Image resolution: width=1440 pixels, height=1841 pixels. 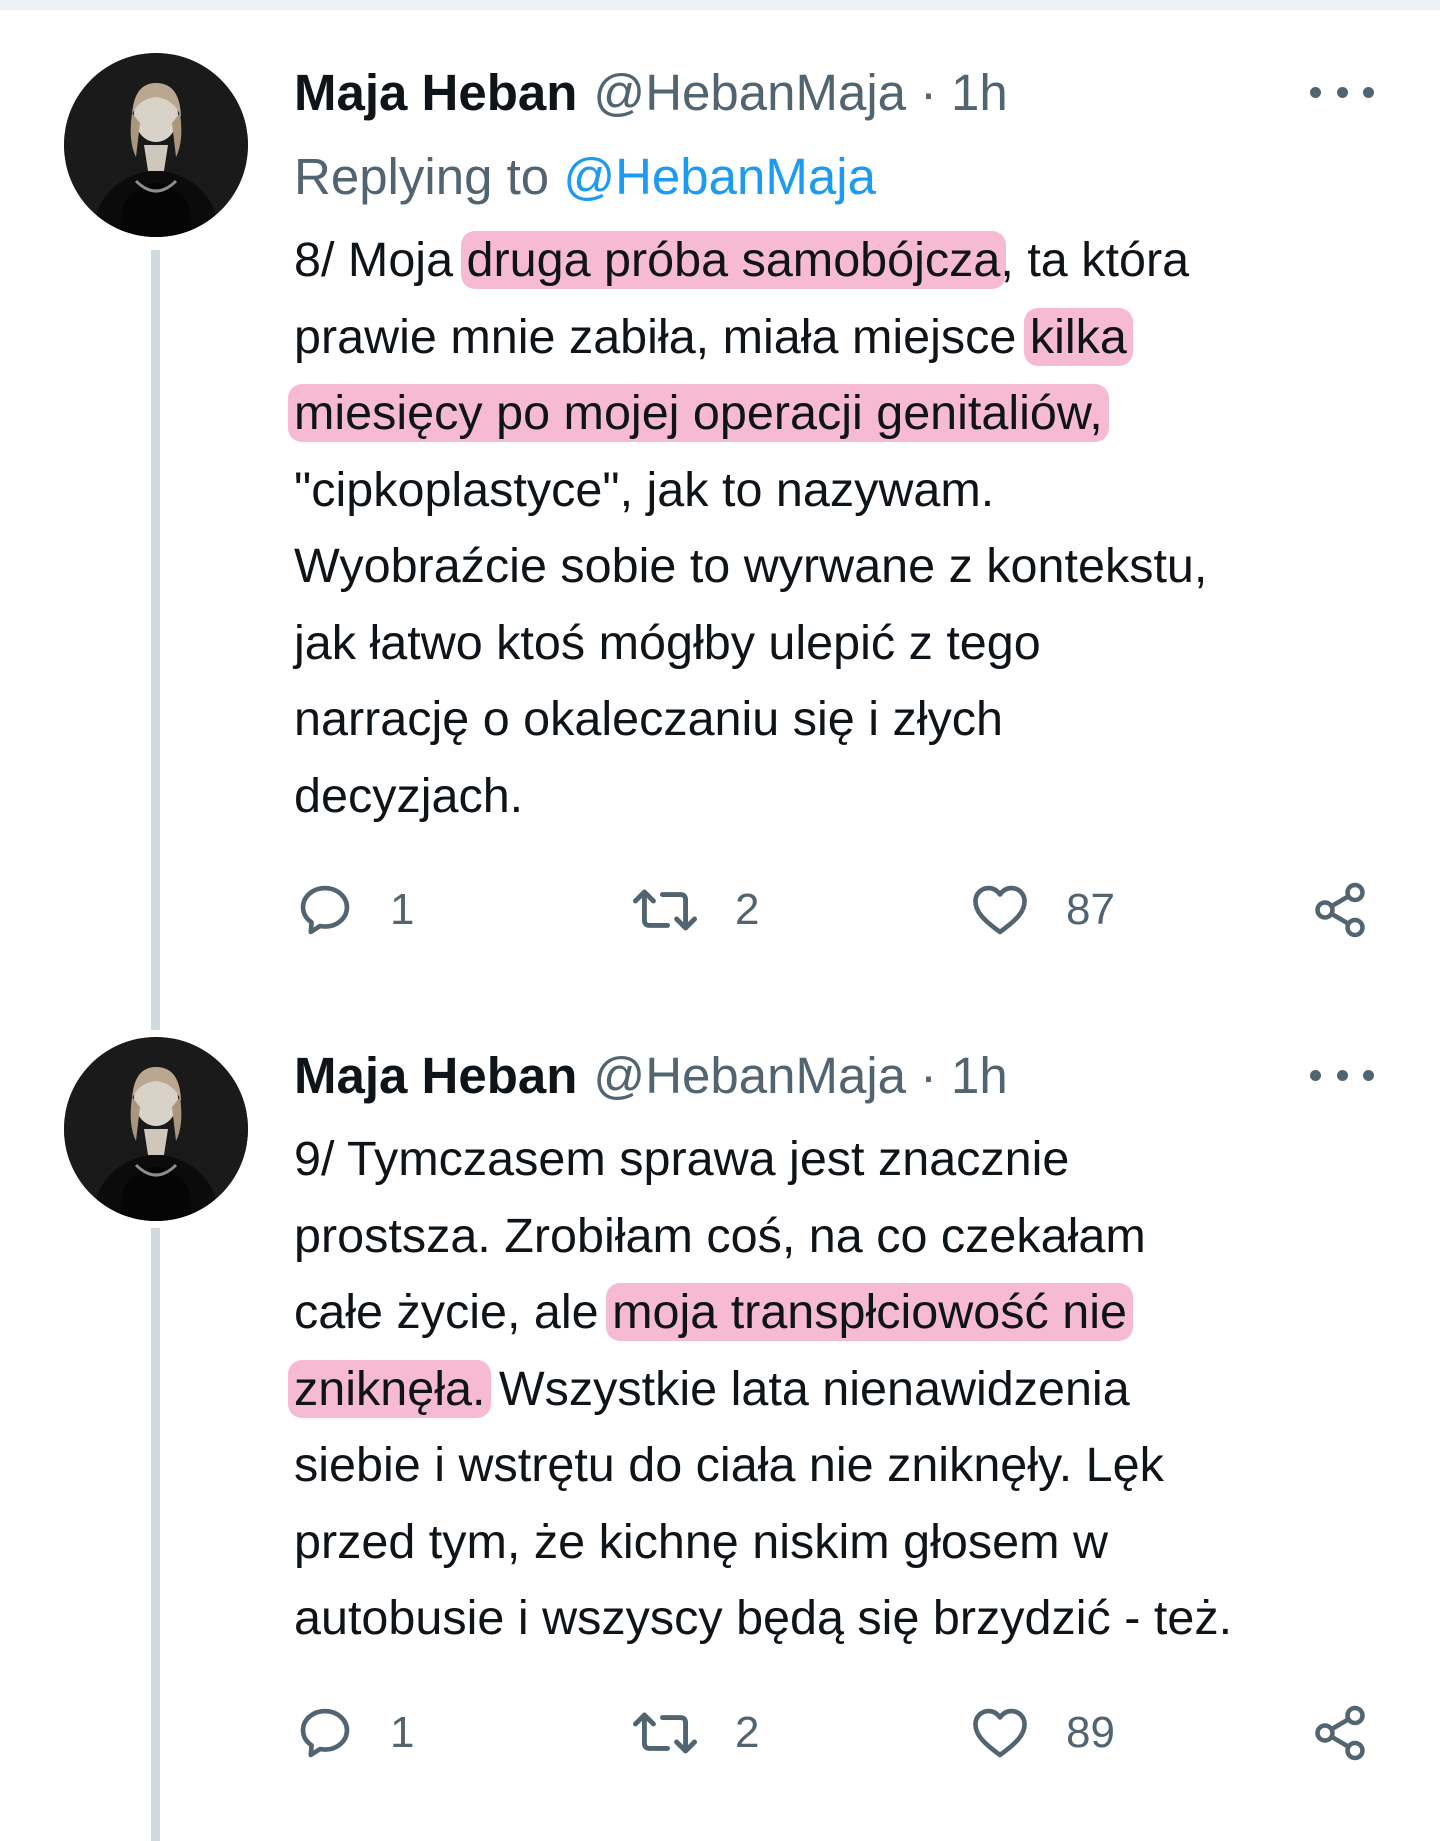 I want to click on replying-to-label: Replying to @HebanMaja, so click(x=585, y=177).